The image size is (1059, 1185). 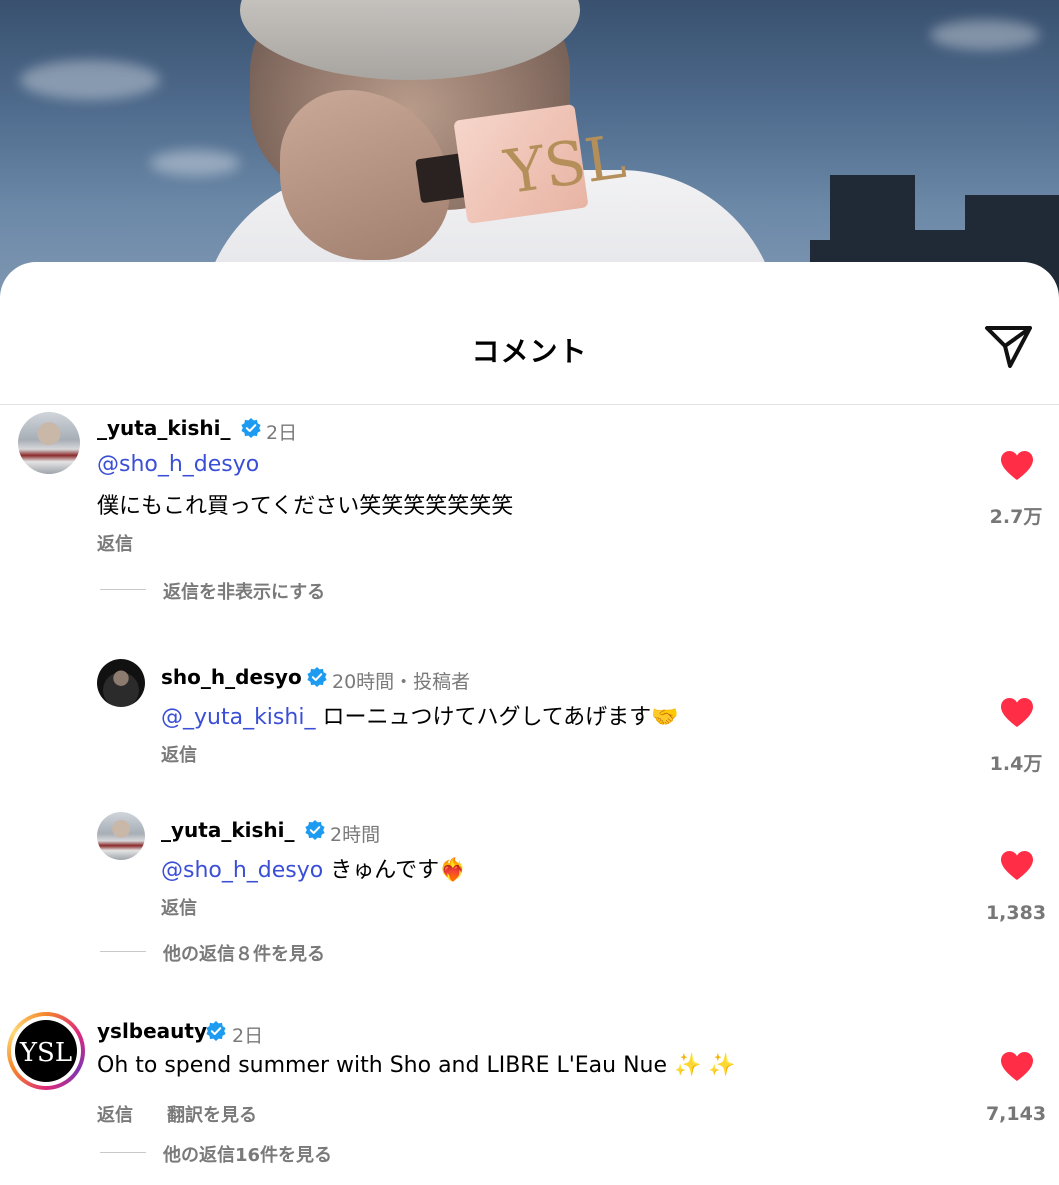 I want to click on comment-mention: @_yuta_kishi_, so click(x=238, y=717).